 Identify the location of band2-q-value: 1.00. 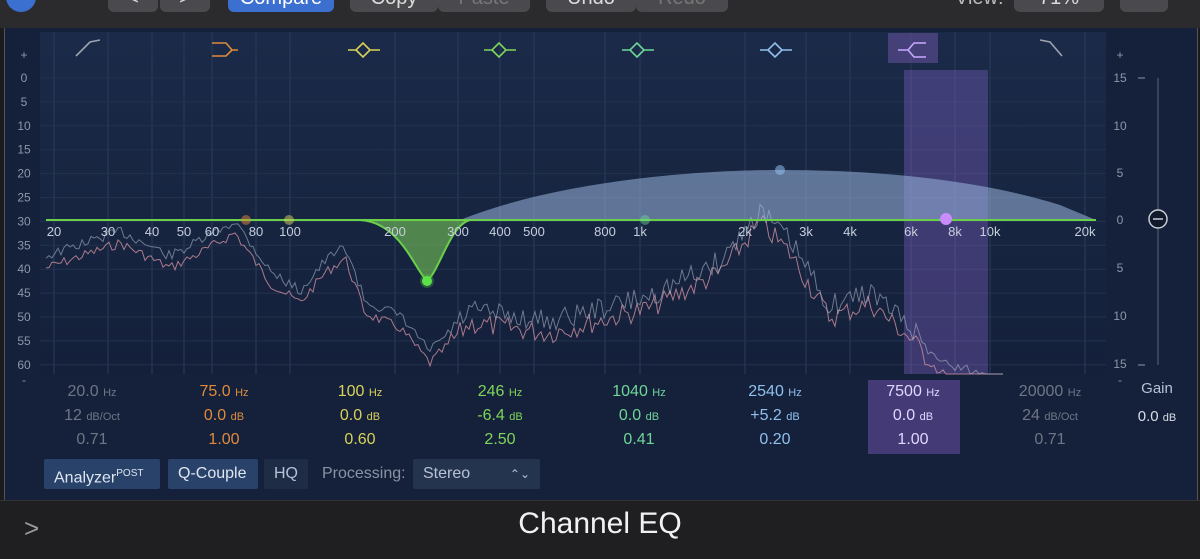
(224, 440).